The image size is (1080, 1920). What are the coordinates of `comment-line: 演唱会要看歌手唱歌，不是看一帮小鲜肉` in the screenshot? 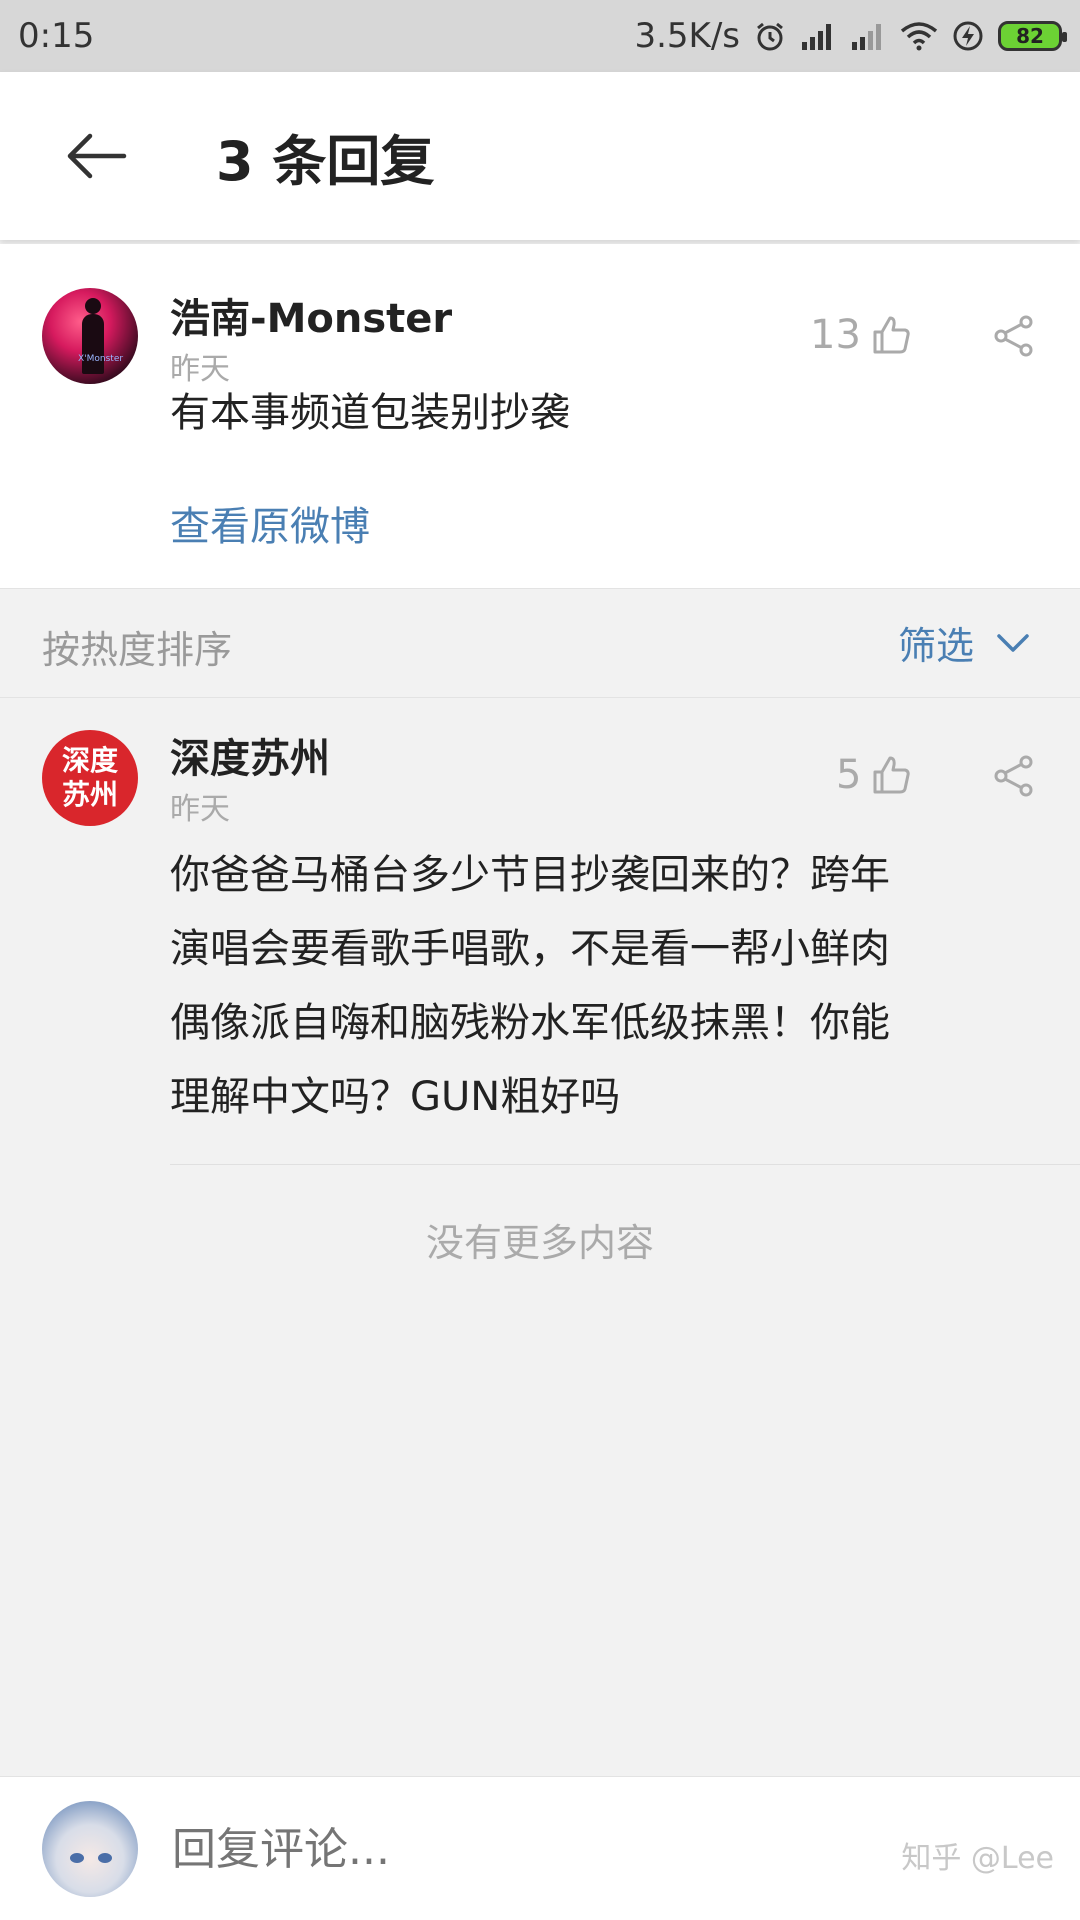 It's located at (530, 949).